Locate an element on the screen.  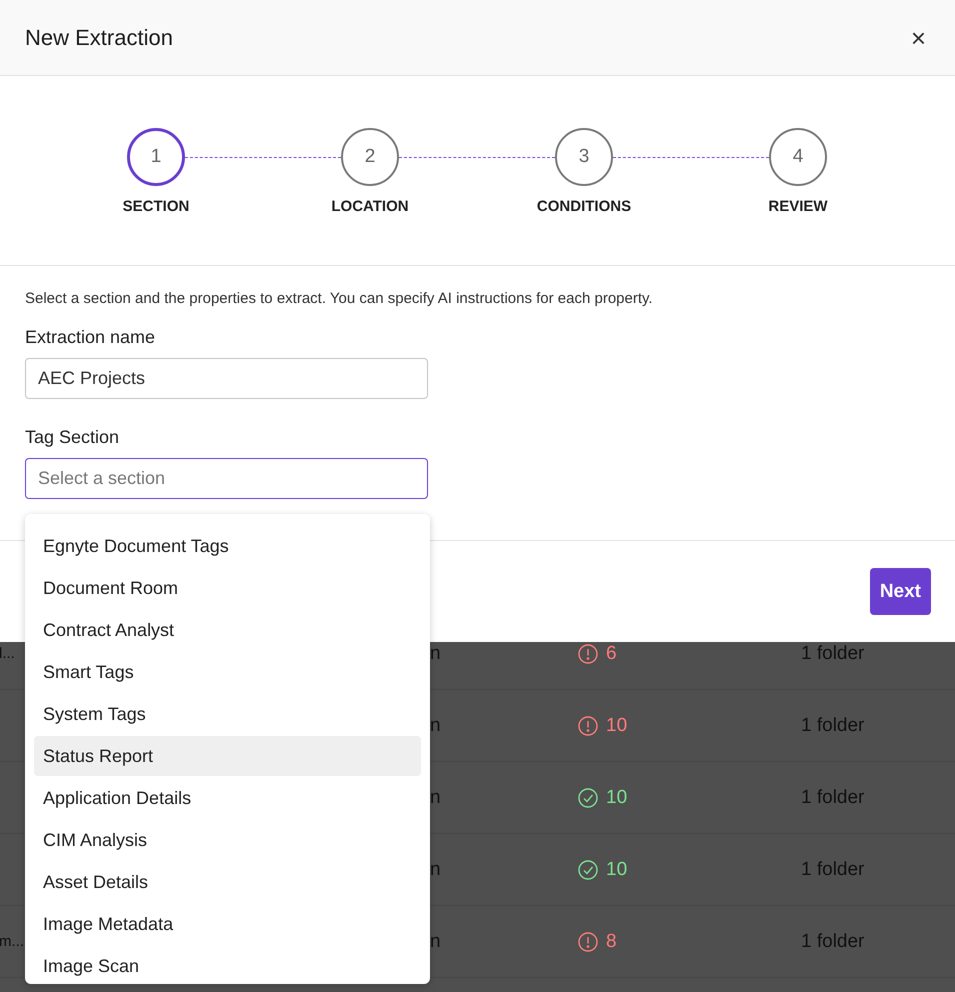
step-label: SECTION is located at coordinates (156, 206).